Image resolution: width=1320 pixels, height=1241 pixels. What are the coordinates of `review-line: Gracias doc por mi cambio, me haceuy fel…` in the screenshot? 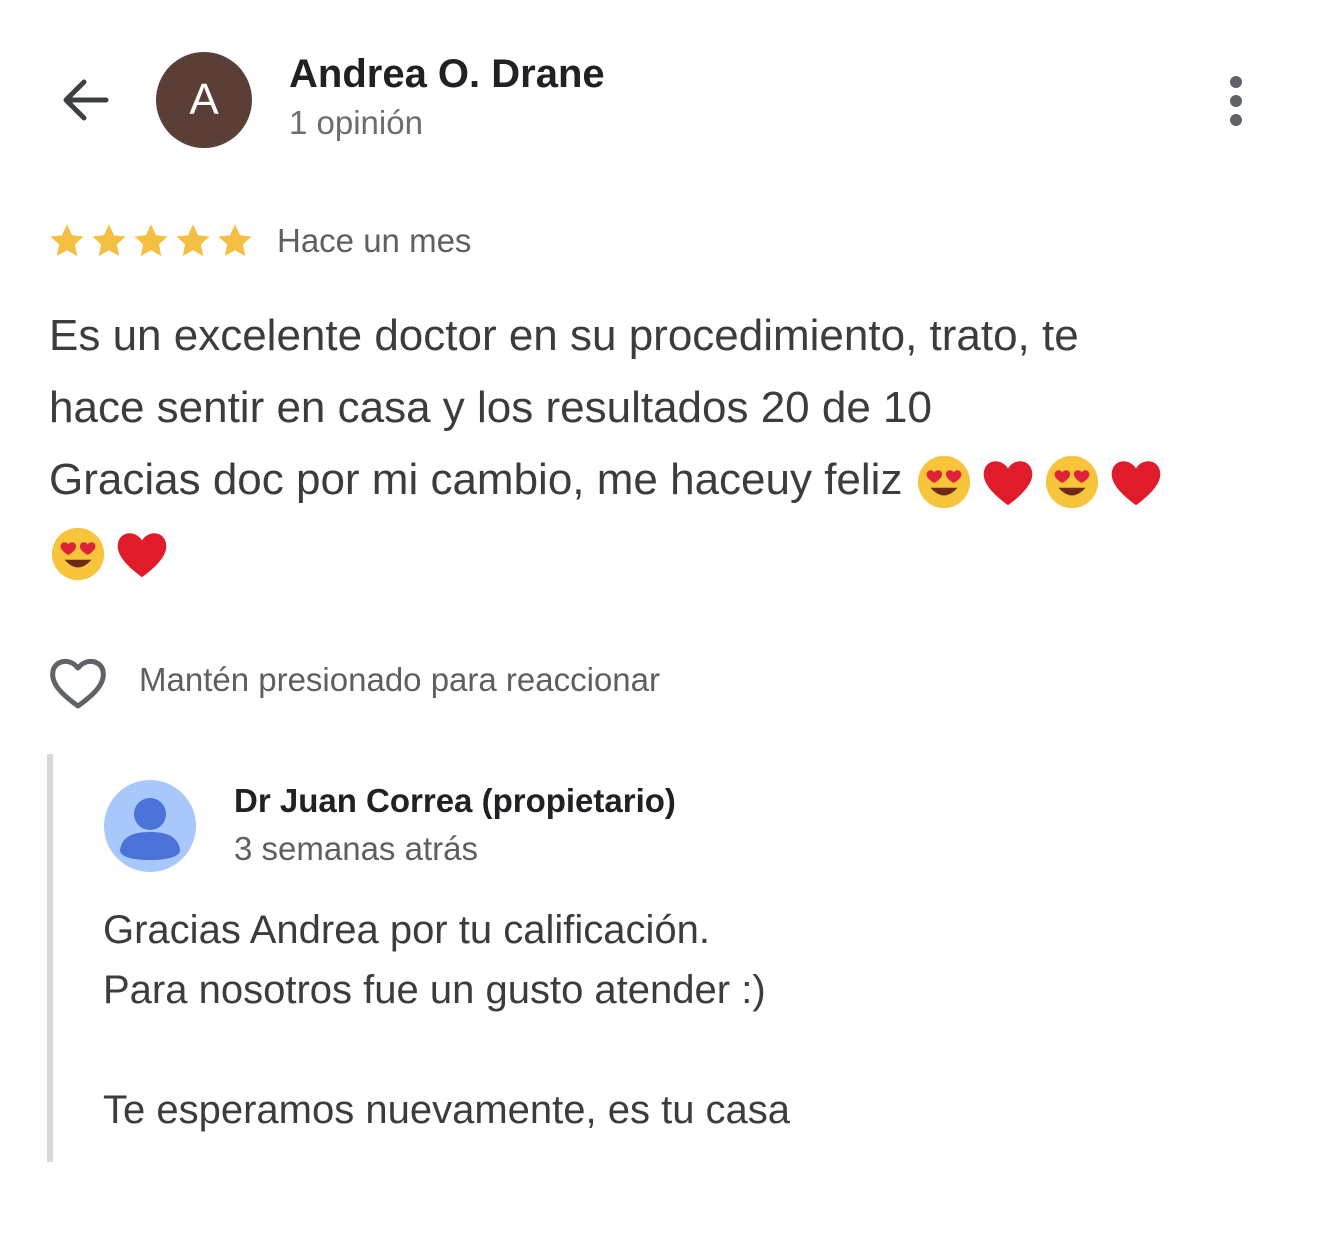 It's located at (669, 480).